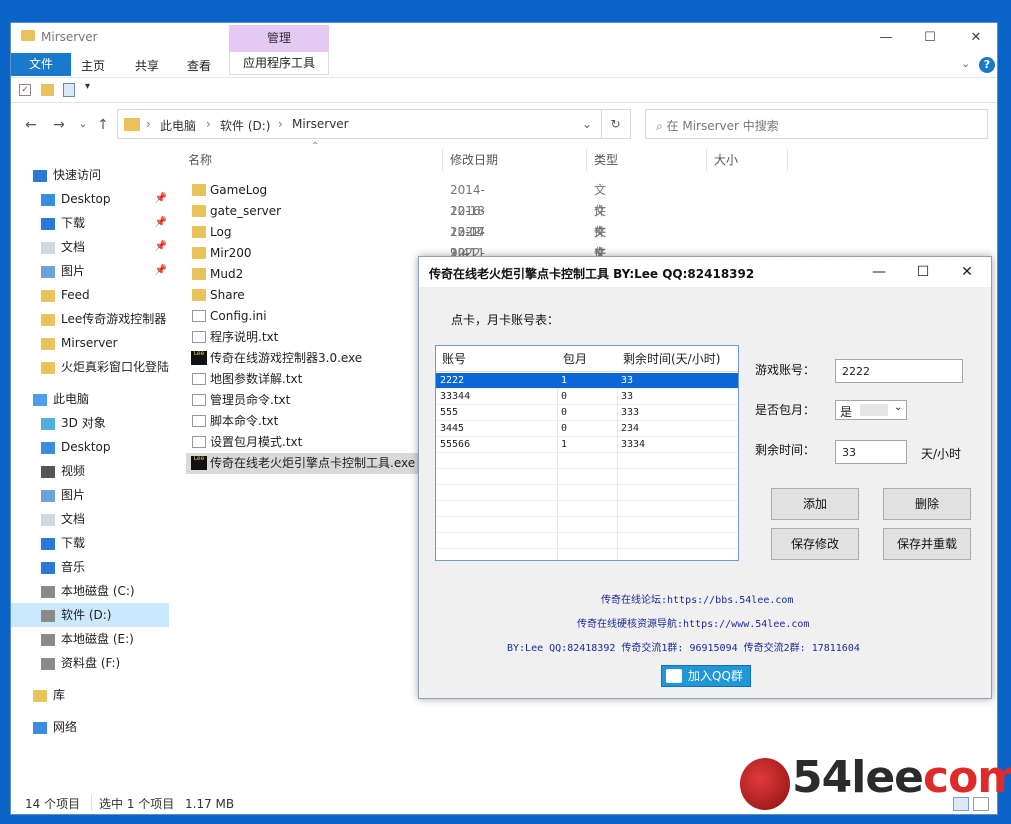  I want to click on file-row: Log, so click(302, 232).